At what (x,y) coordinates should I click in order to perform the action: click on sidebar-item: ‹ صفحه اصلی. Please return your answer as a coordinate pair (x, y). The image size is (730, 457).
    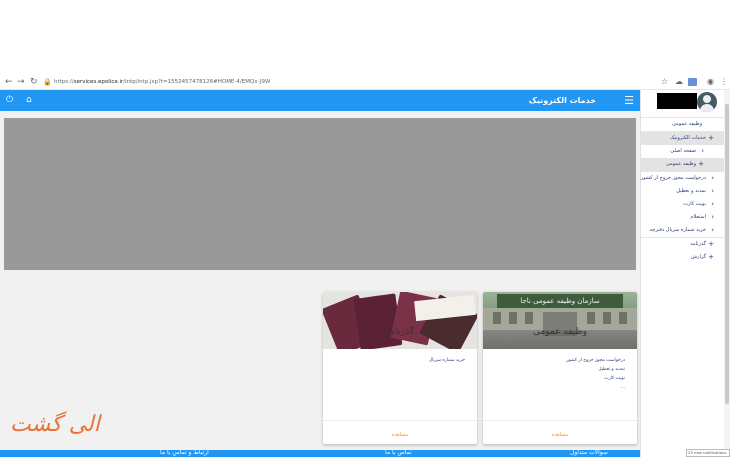
    Looking at the image, I should click on (685, 151).